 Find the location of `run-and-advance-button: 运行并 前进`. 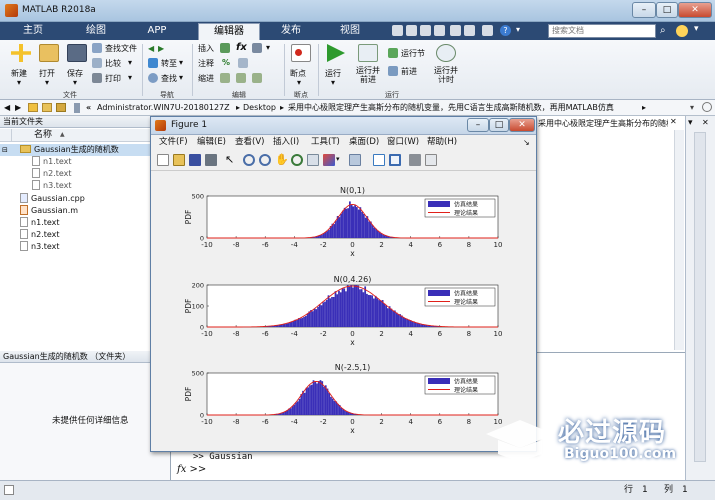

run-and-advance-button: 运行并 前进 is located at coordinates (368, 66).